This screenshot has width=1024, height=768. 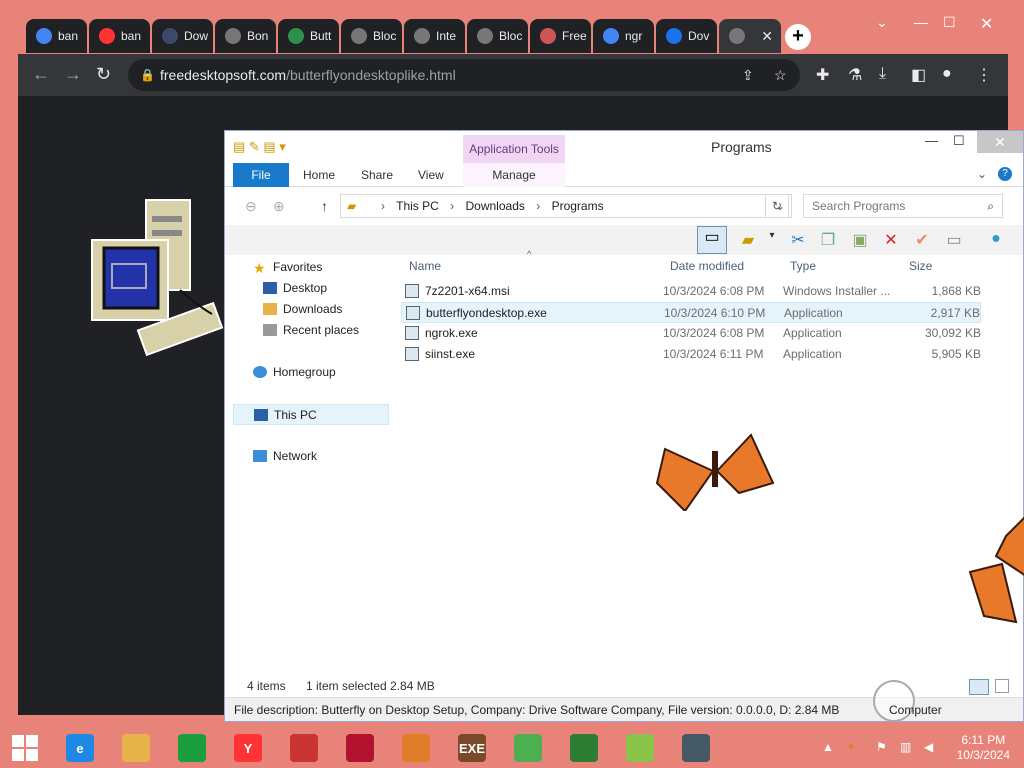 I want to click on back-icon: ←, so click(x=41, y=74).